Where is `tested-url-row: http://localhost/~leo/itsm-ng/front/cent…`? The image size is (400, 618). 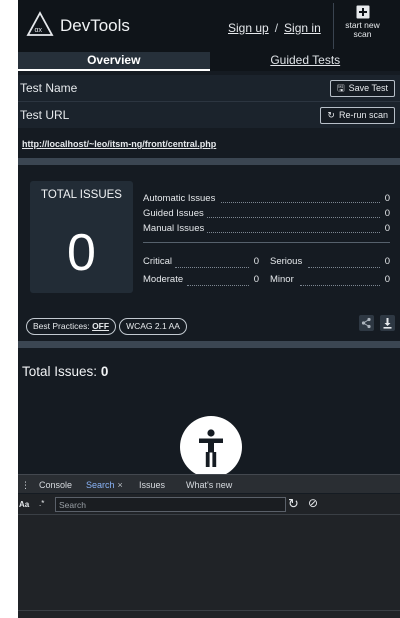
tested-url-row: http://localhost/~leo/itsm-ng/front/cent… is located at coordinates (209, 142).